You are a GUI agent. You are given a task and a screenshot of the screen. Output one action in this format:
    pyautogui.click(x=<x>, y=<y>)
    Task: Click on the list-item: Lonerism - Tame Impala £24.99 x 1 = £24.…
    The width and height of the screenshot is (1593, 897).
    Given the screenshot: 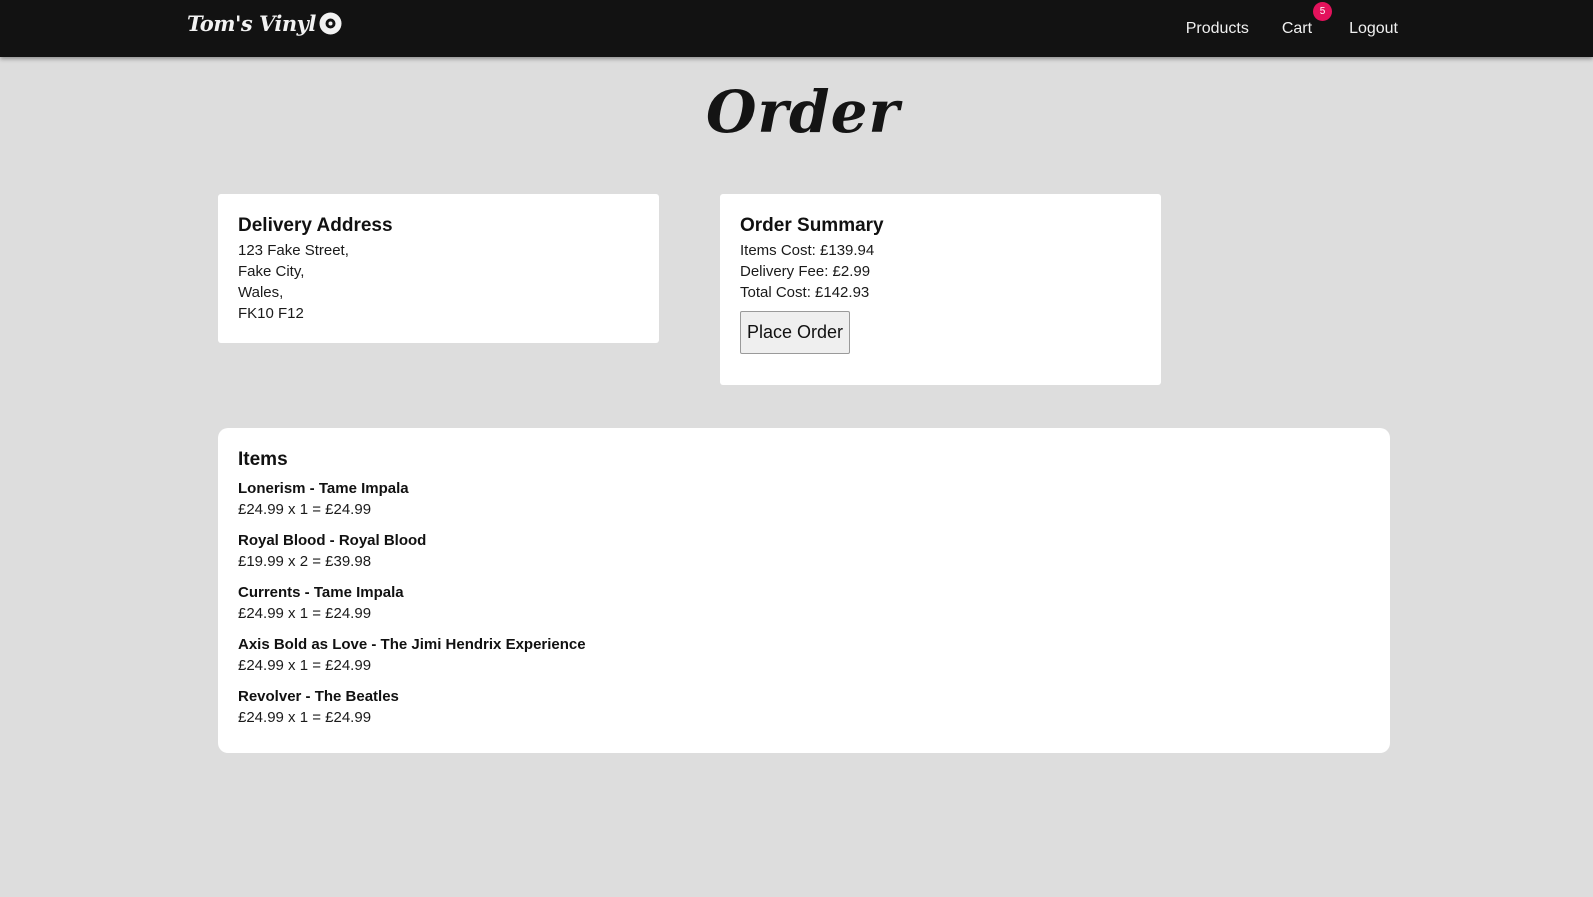 What is the action you would take?
    pyautogui.click(x=804, y=499)
    